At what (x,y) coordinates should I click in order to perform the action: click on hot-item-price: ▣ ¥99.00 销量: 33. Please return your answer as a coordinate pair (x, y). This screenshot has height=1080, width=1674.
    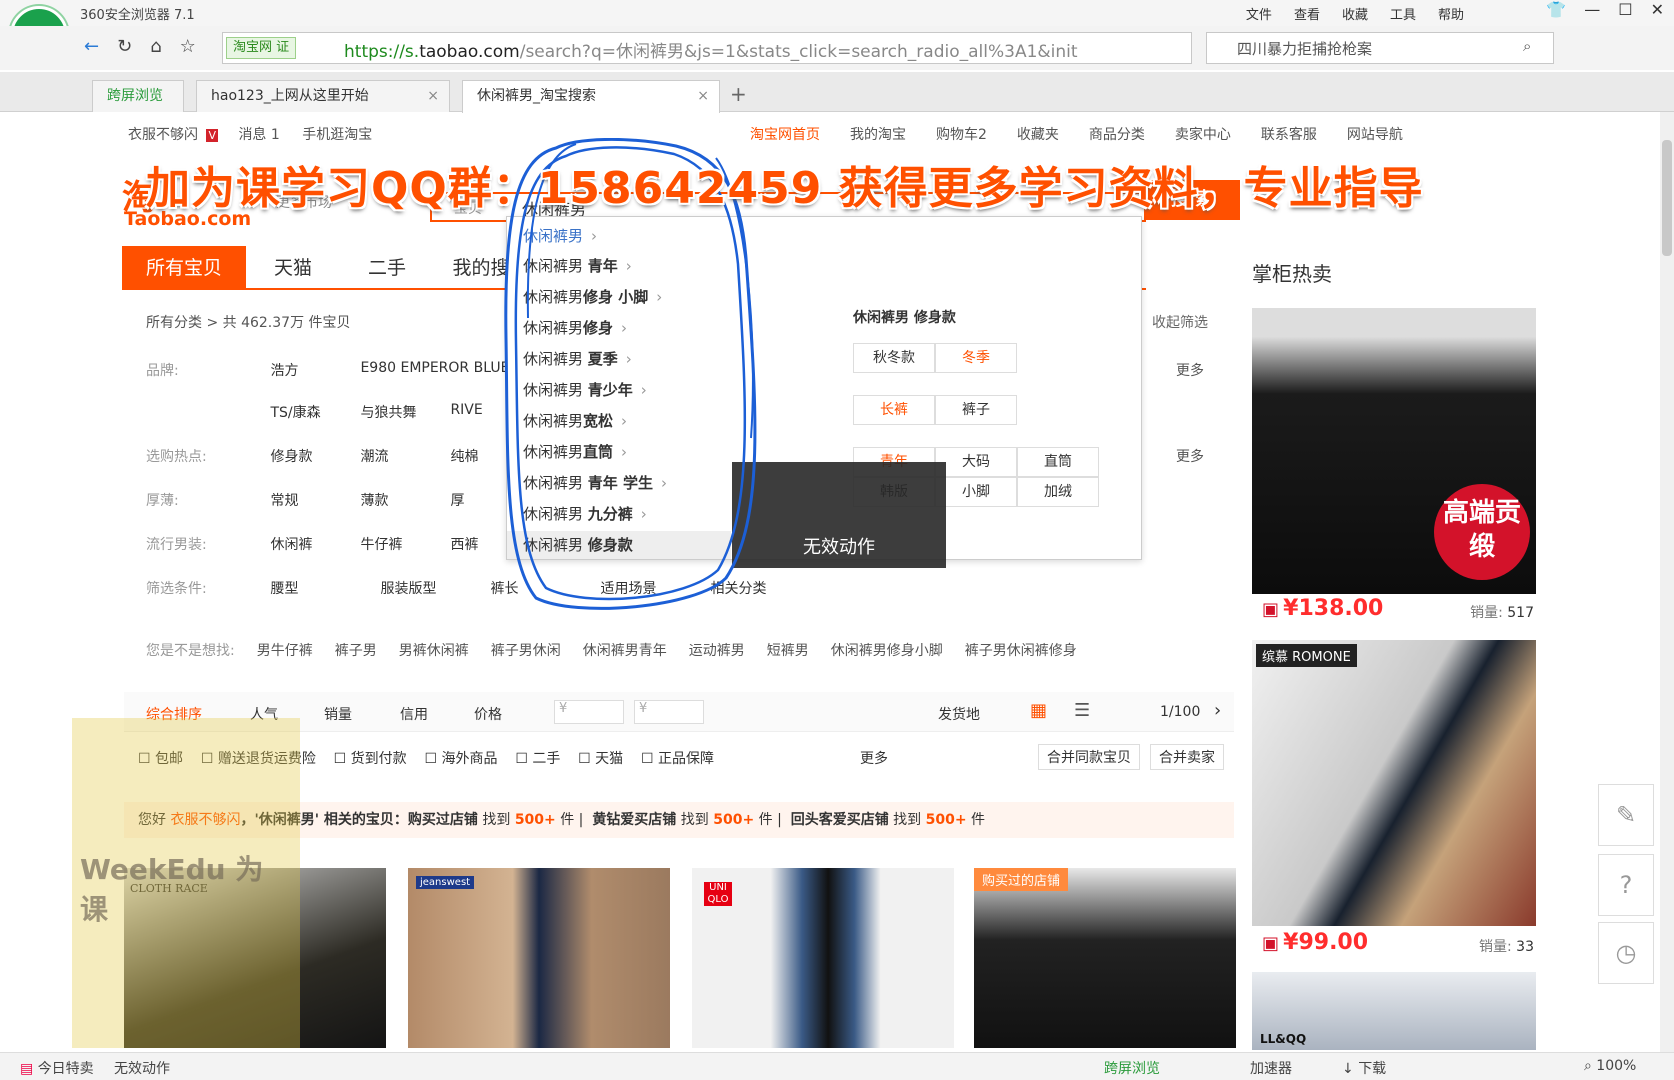
    Looking at the image, I should click on (1398, 942).